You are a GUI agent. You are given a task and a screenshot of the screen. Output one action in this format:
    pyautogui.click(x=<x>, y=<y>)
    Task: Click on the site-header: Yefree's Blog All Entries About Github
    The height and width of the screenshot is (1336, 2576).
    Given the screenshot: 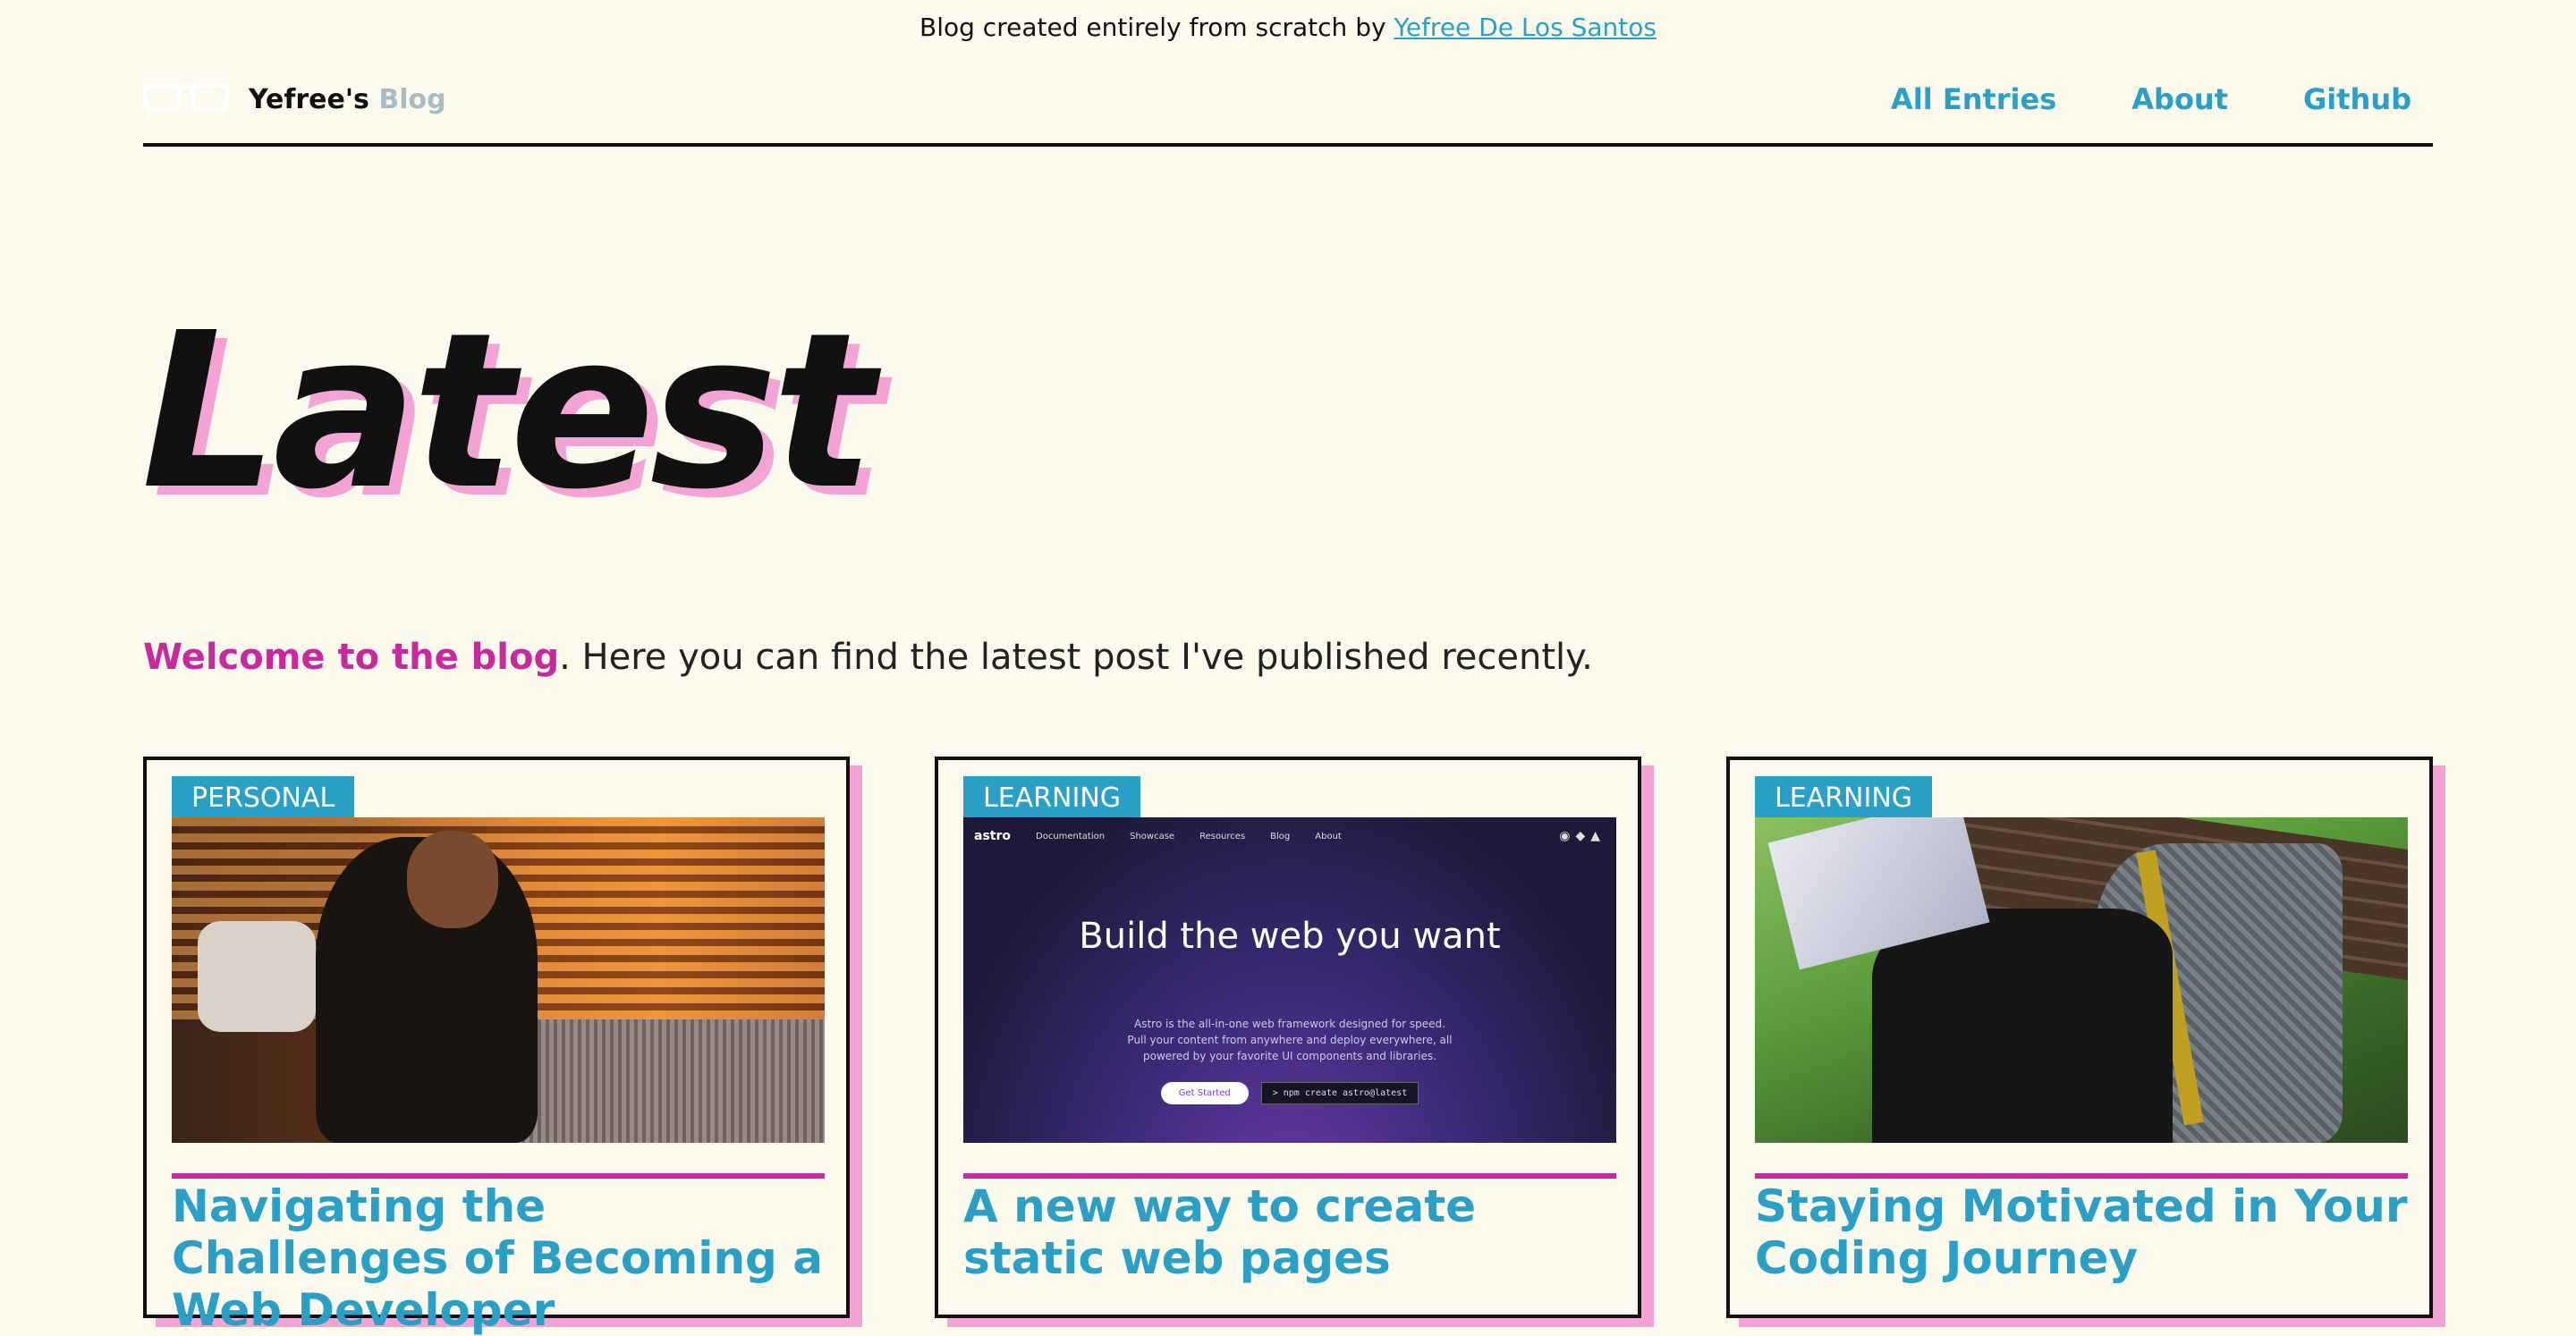 What is the action you would take?
    pyautogui.click(x=1287, y=111)
    